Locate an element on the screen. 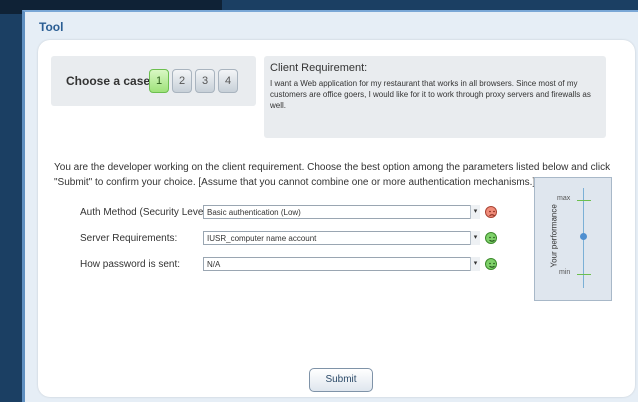 The height and width of the screenshot is (402, 638). select-server-requirements: IUSR_computer name account is located at coordinates (341, 238).